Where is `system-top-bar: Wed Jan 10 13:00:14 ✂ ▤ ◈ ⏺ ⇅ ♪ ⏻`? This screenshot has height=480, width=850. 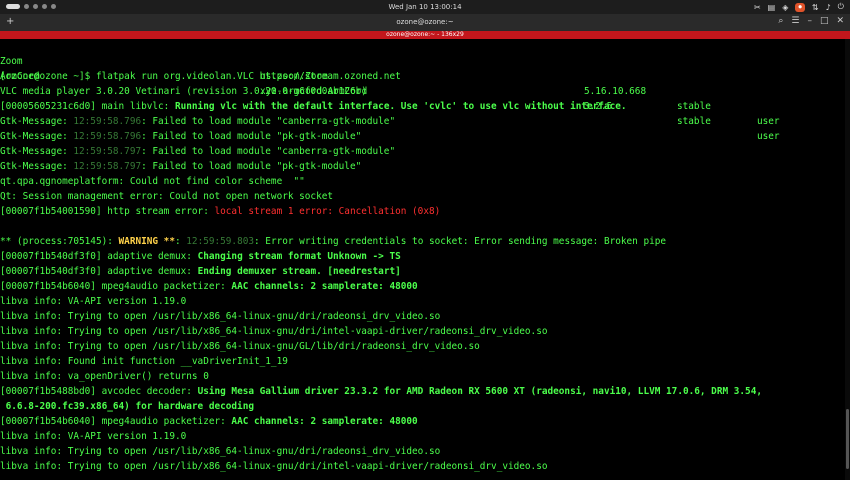
system-top-bar: Wed Jan 10 13:00:14 ✂ ▤ ◈ ⏺ ⇅ ♪ ⏻ is located at coordinates (425, 7).